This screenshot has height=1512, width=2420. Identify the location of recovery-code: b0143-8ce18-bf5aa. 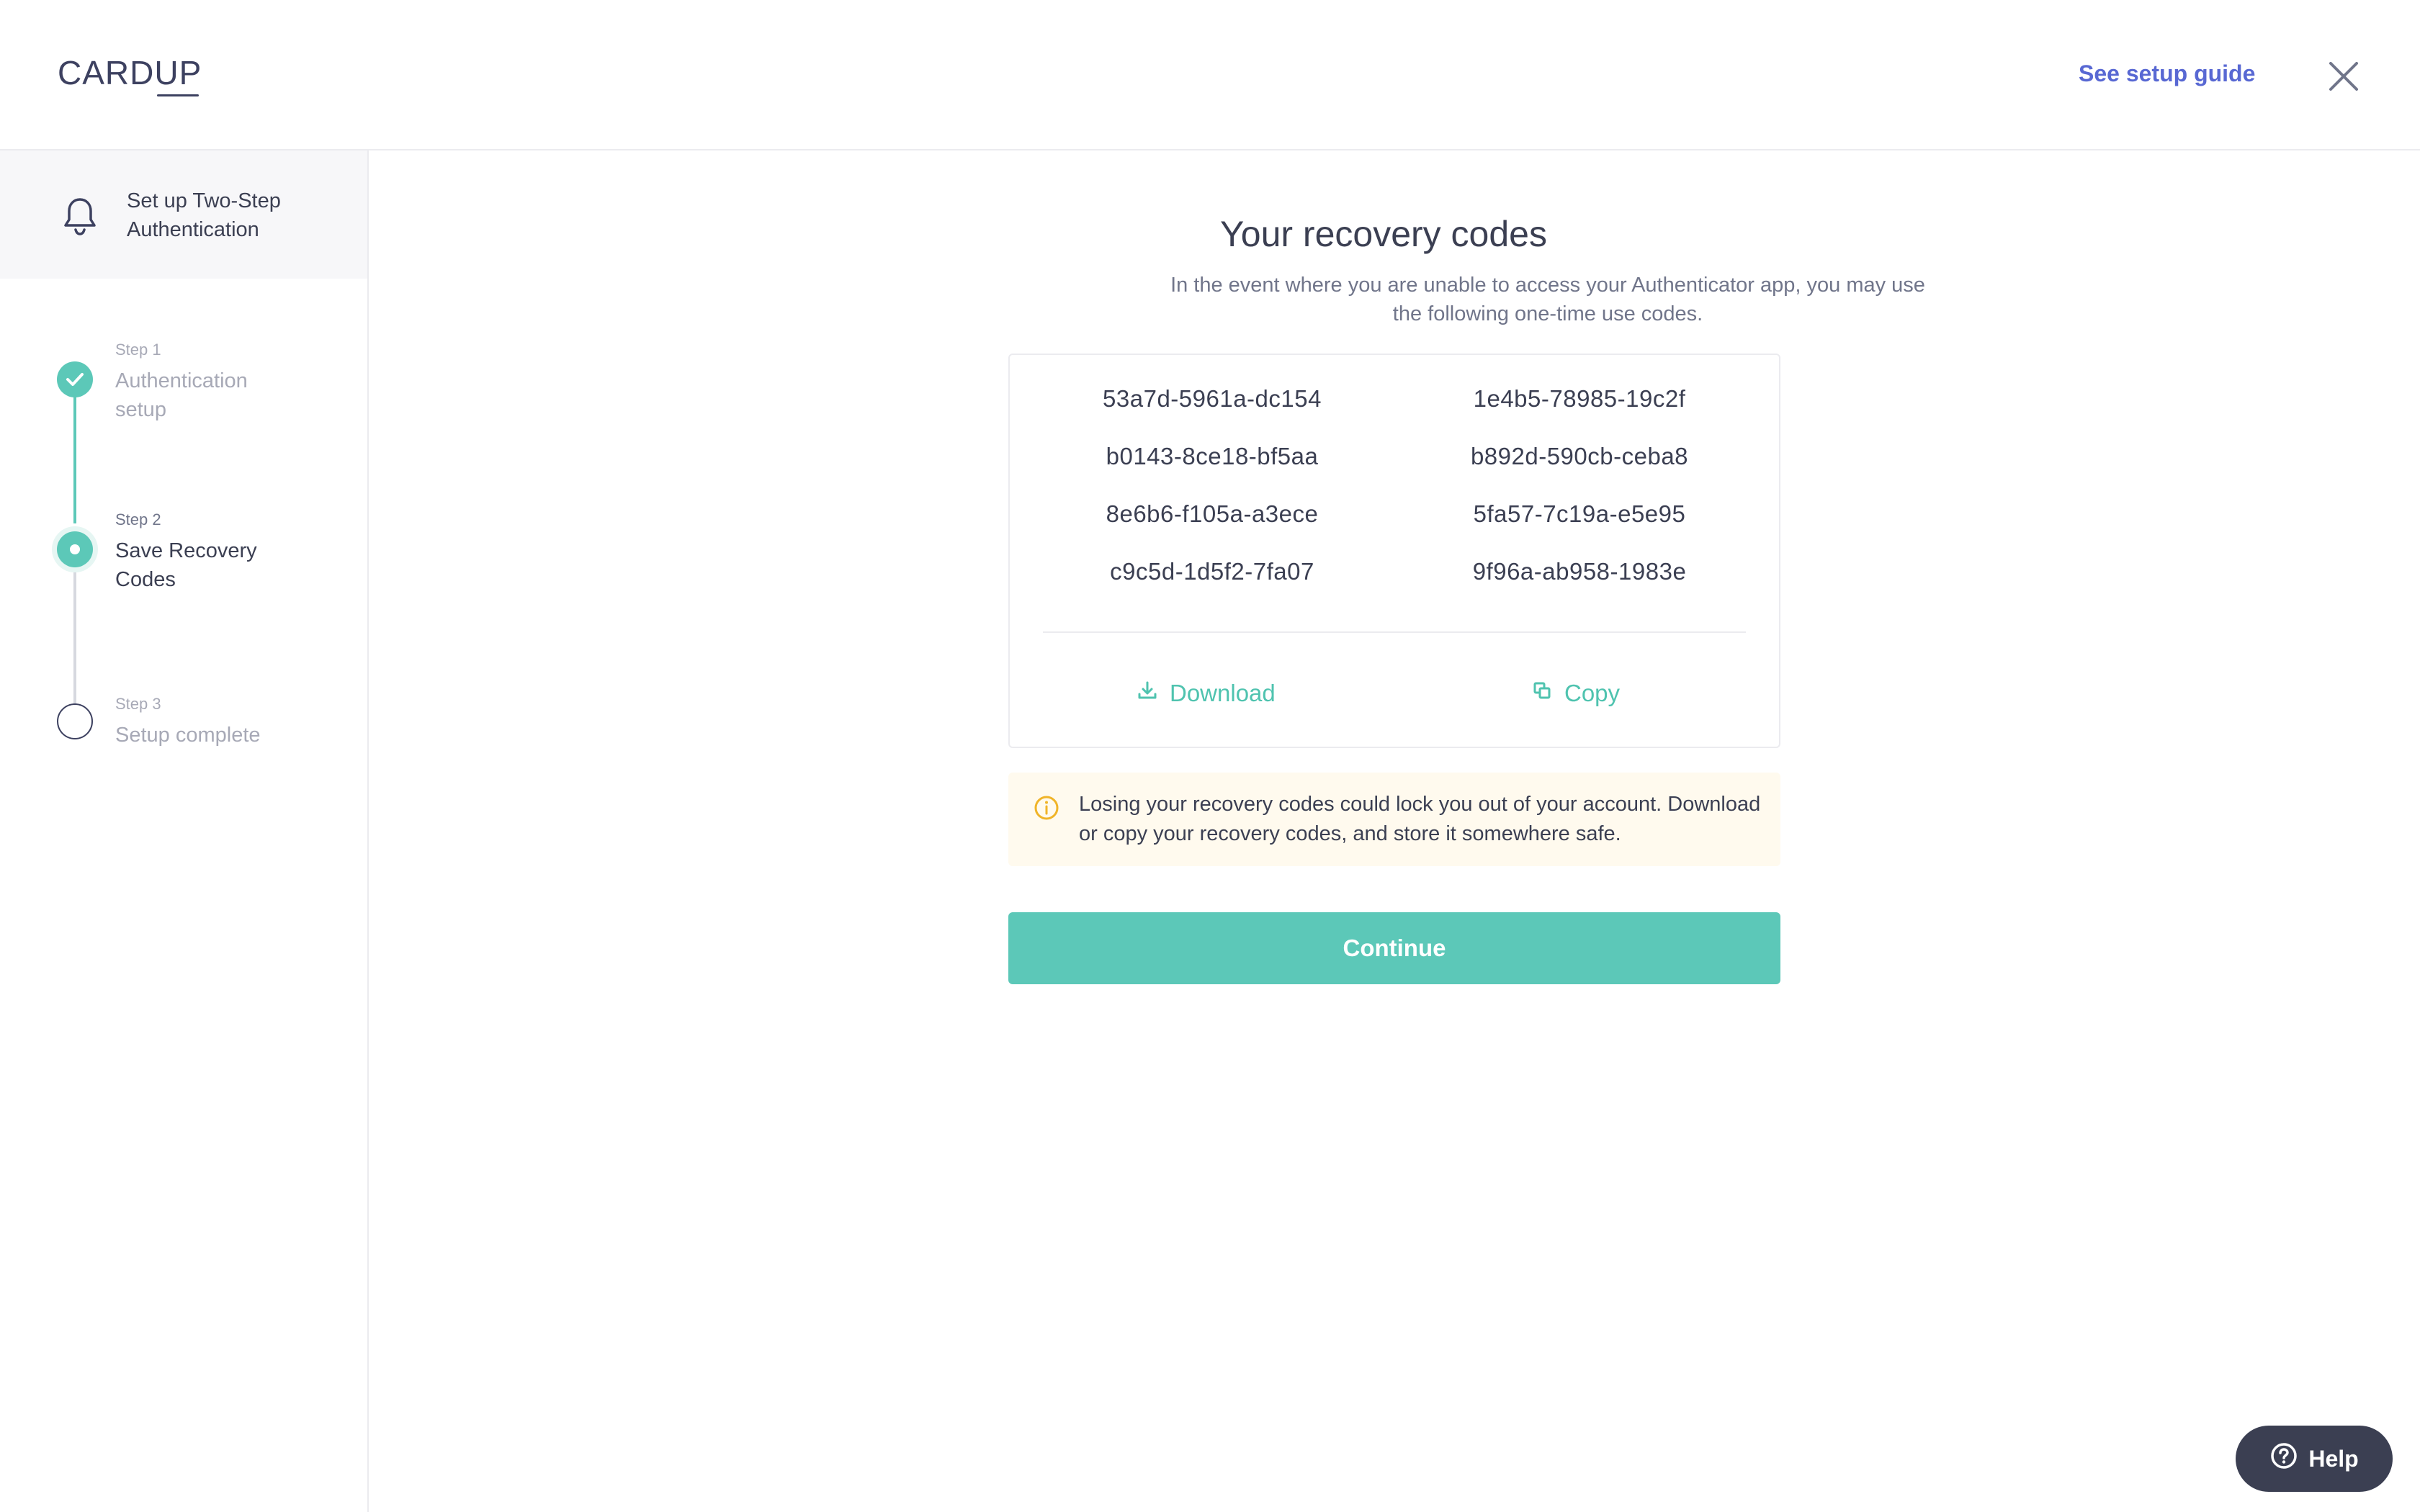
(1212, 456).